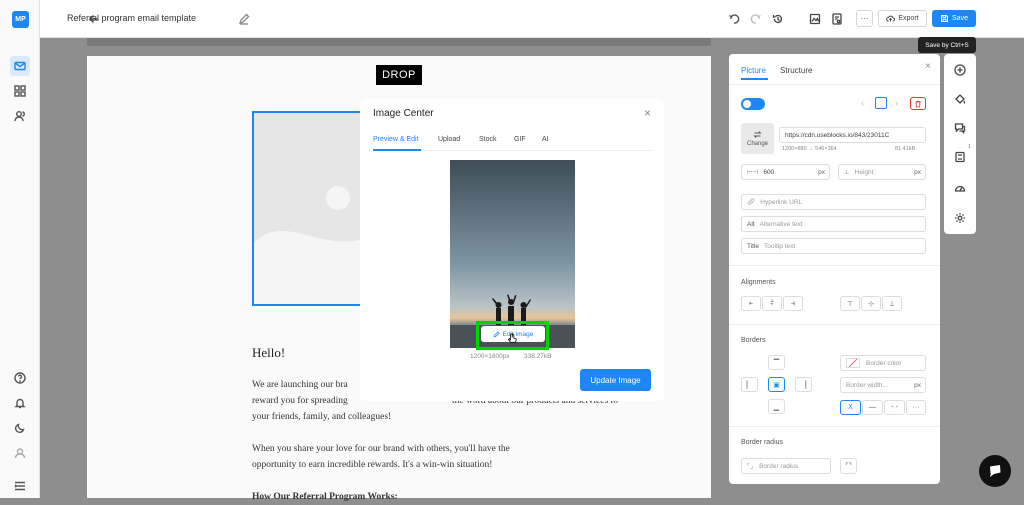 This screenshot has width=1024, height=505. What do you see at coordinates (756, 19) in the screenshot?
I see `redo-icon` at bounding box center [756, 19].